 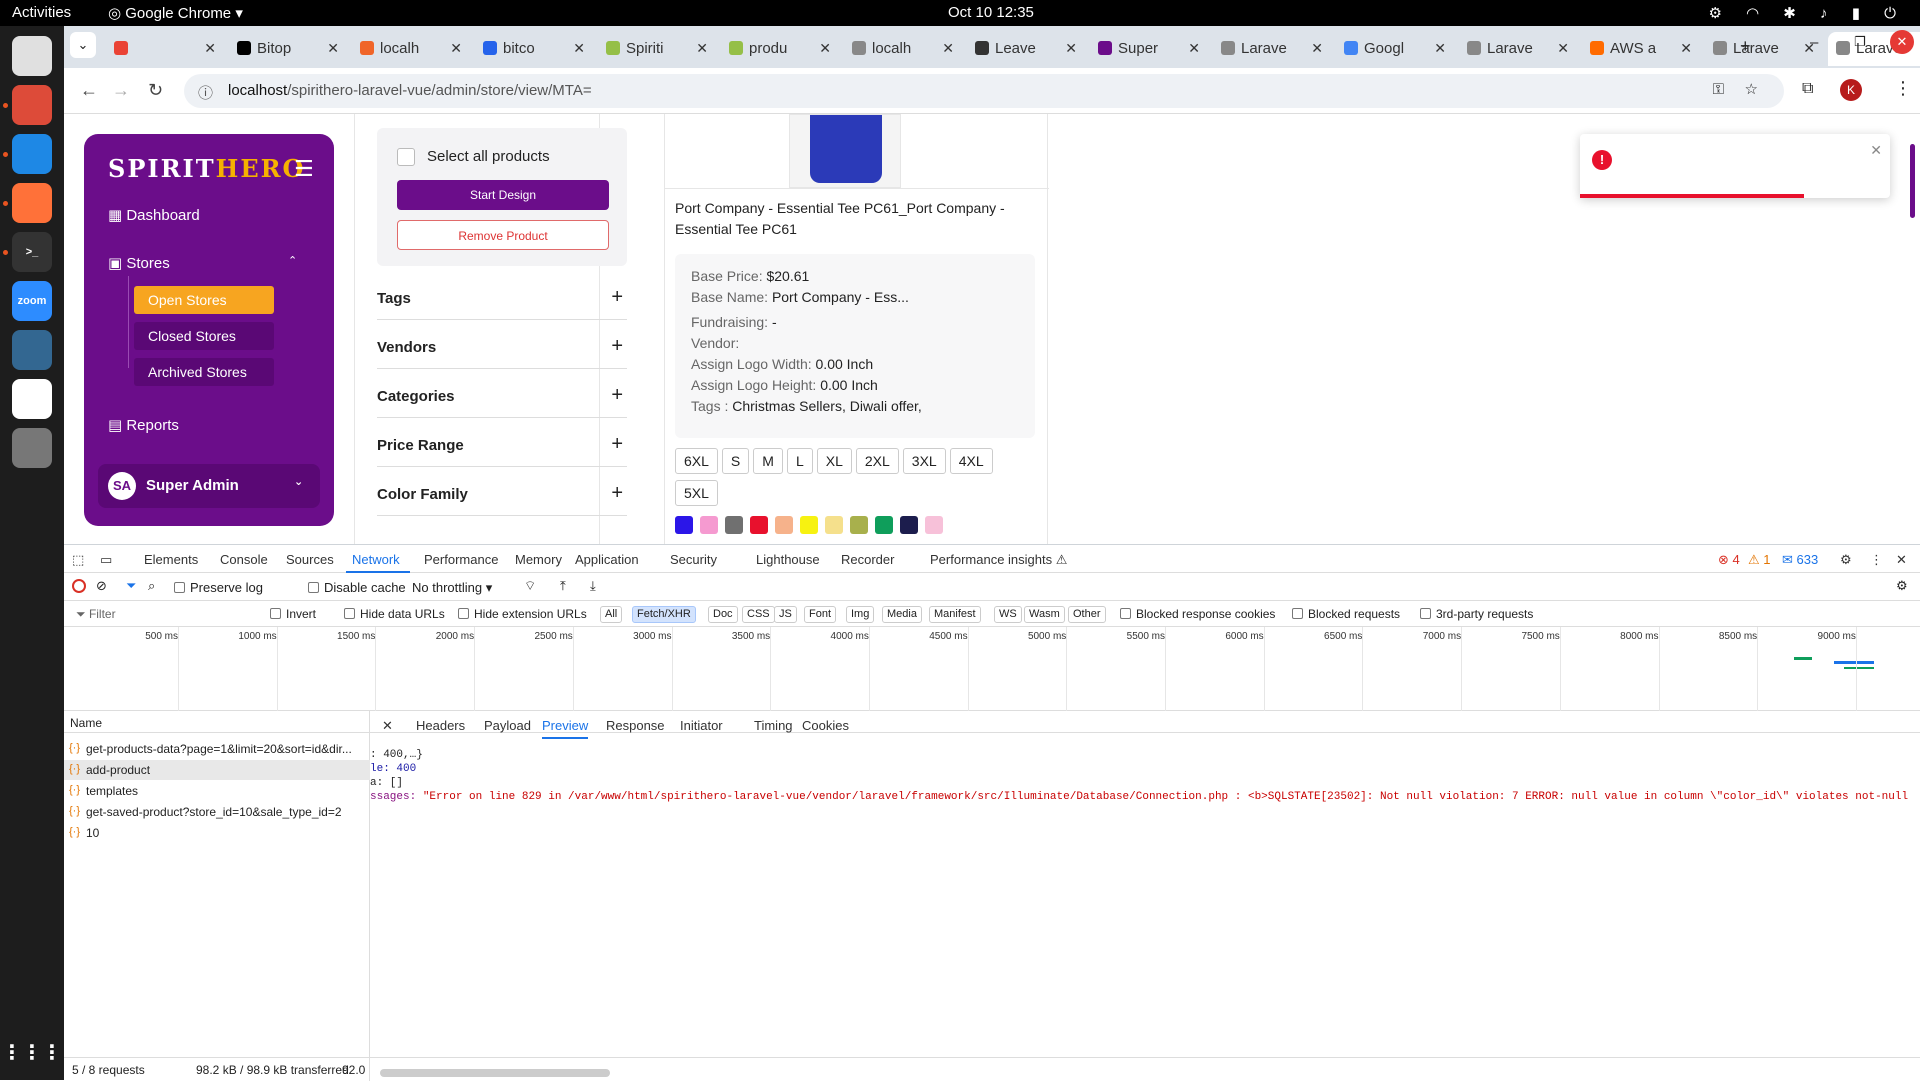 What do you see at coordinates (101, 586) in the screenshot?
I see `clear-icon: ⊘` at bounding box center [101, 586].